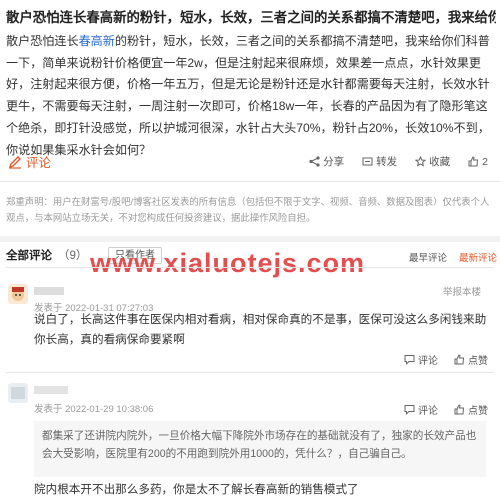 The width and height of the screenshot is (500, 500). I want to click on comment-button: 评论, so click(29, 161).